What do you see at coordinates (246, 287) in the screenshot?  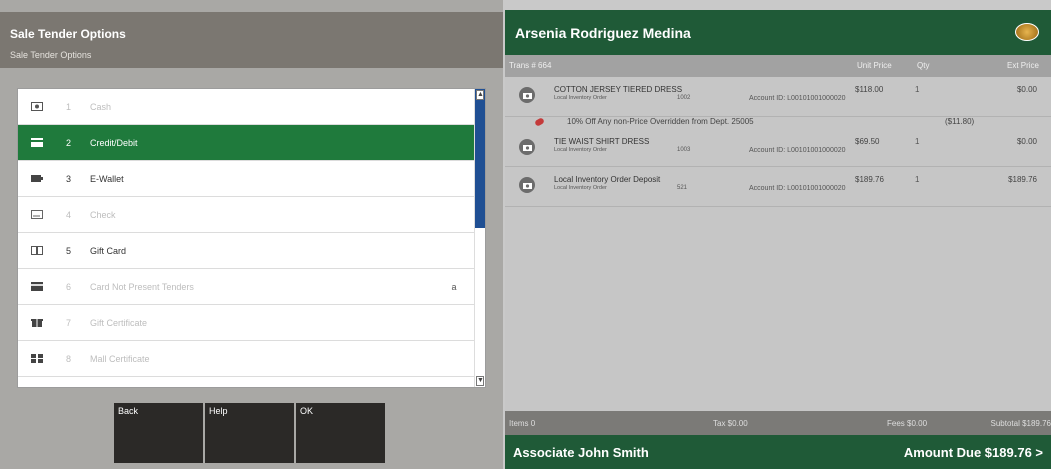 I see `tender-option-row: 6 Card Not Present Tenders a` at bounding box center [246, 287].